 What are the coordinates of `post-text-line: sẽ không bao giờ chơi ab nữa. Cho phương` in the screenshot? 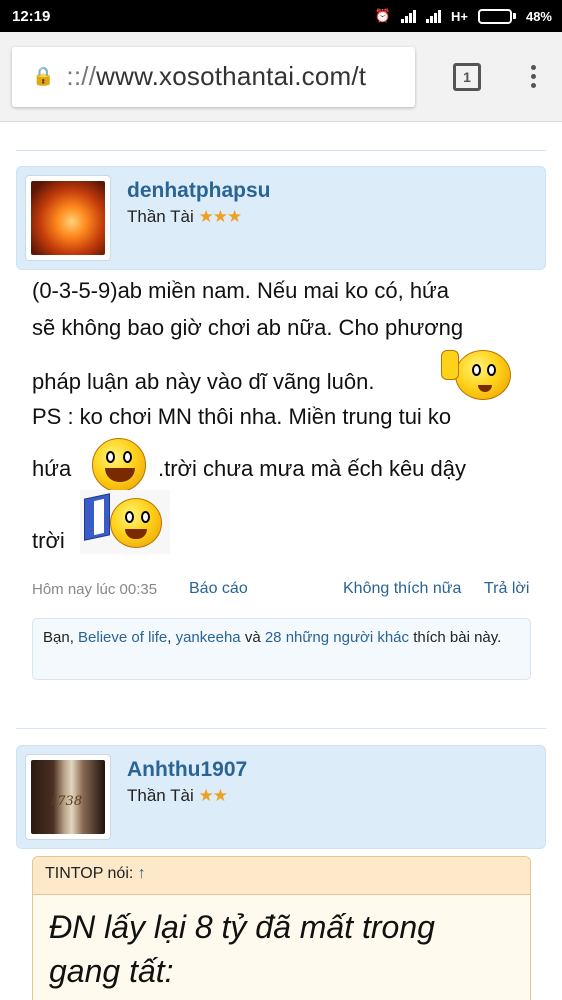 It's located at (248, 327).